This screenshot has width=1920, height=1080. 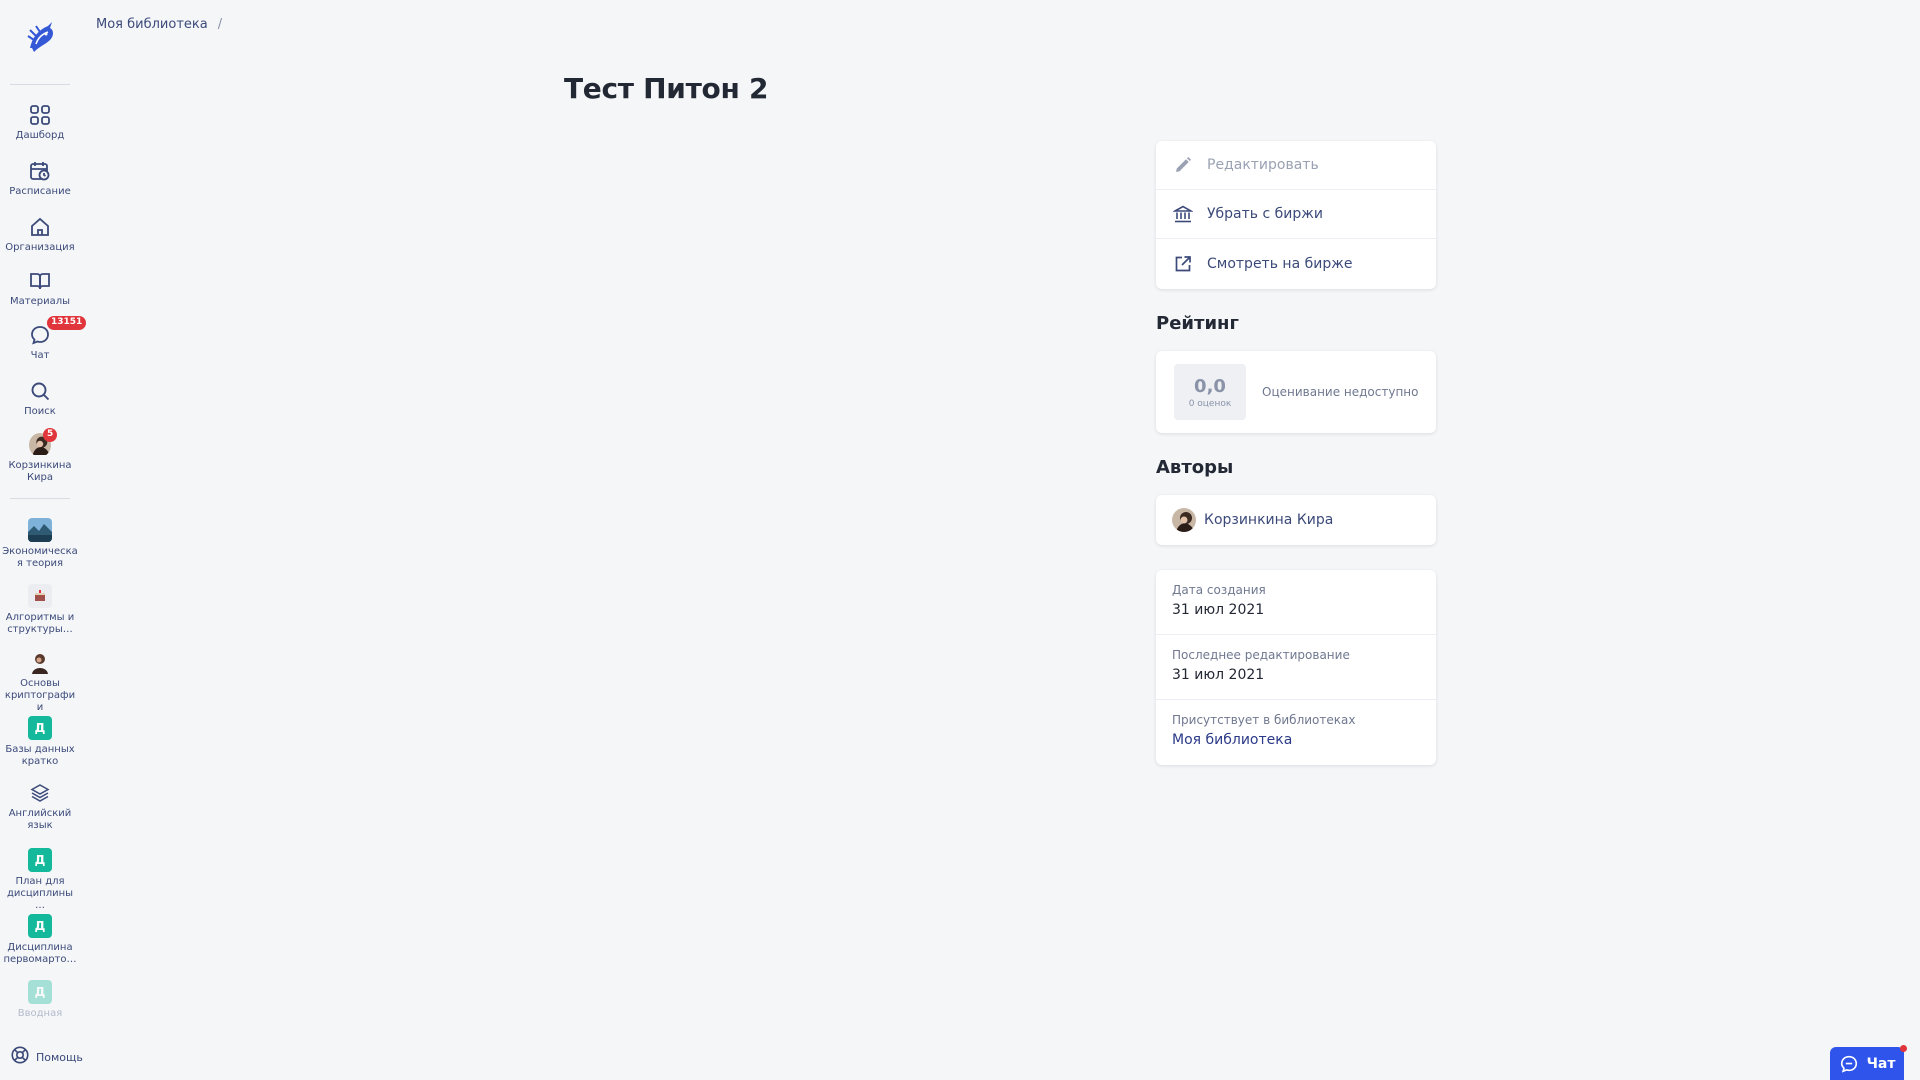 I want to click on lifebuoy-icon, so click(x=20, y=1057).